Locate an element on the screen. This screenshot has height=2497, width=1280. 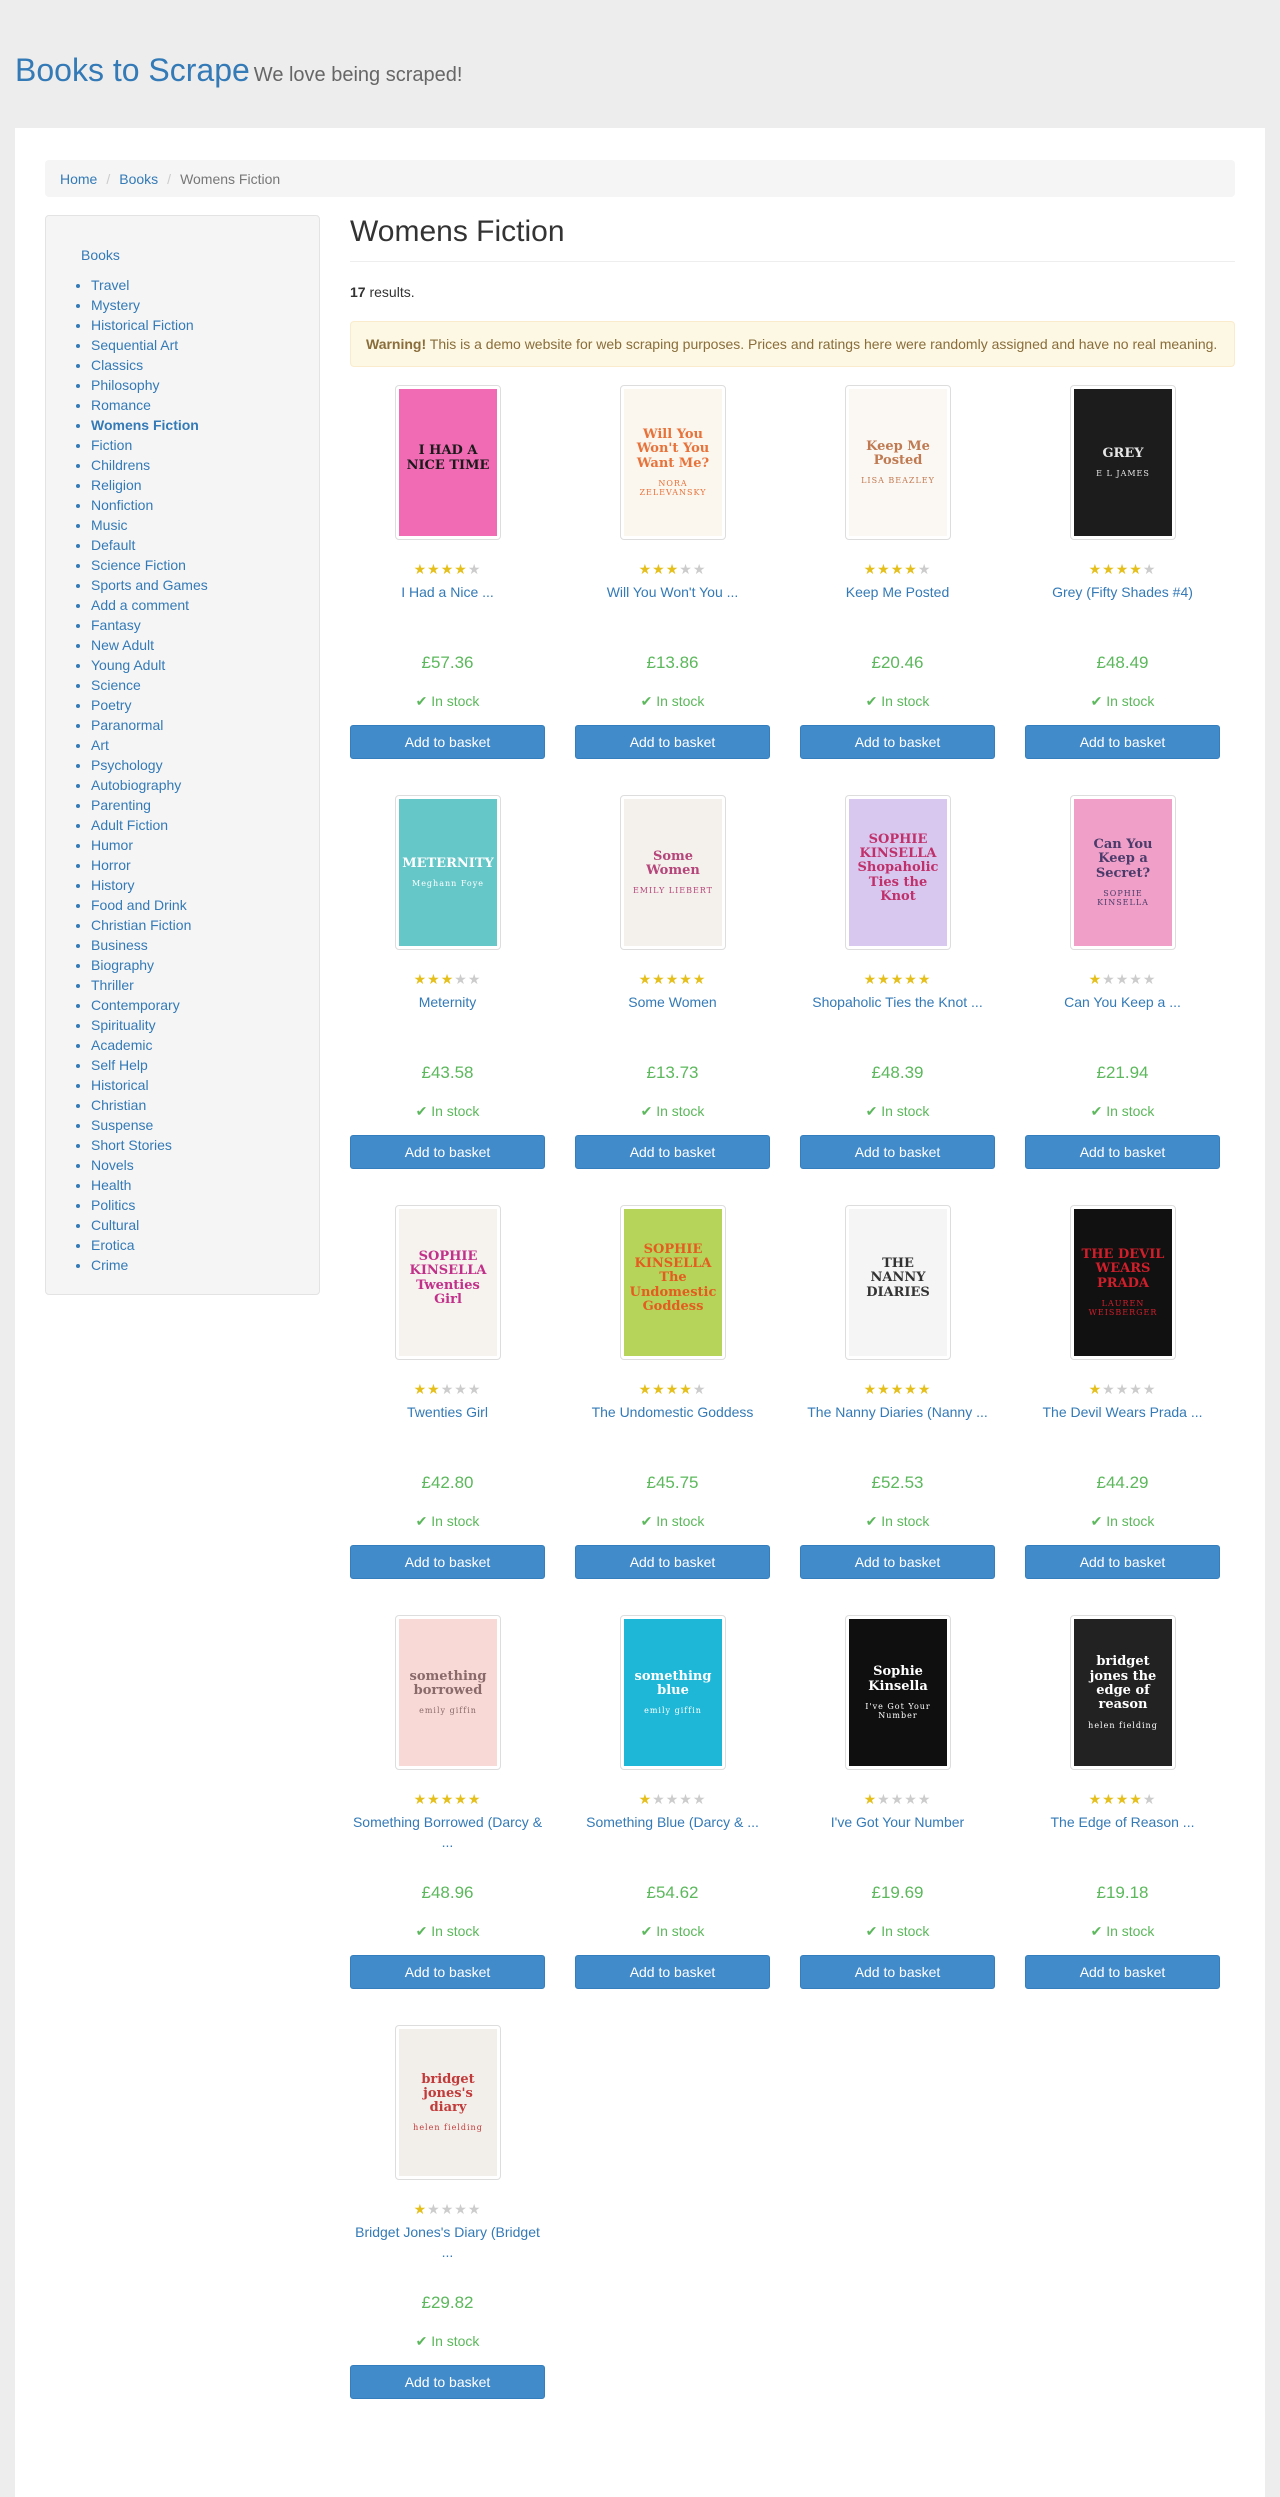
book-title-link: Some Women is located at coordinates (672, 1002).